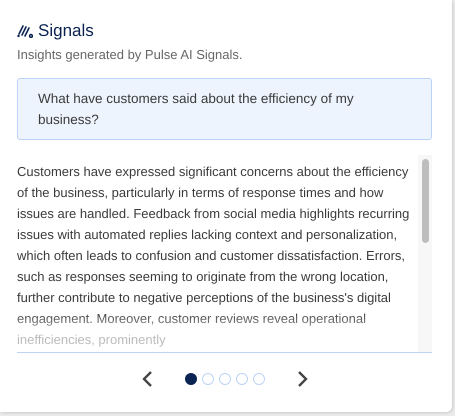 This screenshot has width=455, height=416. Describe the element at coordinates (224, 109) in the screenshot. I see `question-box: What have customers said about the efficiency of my business?` at that location.